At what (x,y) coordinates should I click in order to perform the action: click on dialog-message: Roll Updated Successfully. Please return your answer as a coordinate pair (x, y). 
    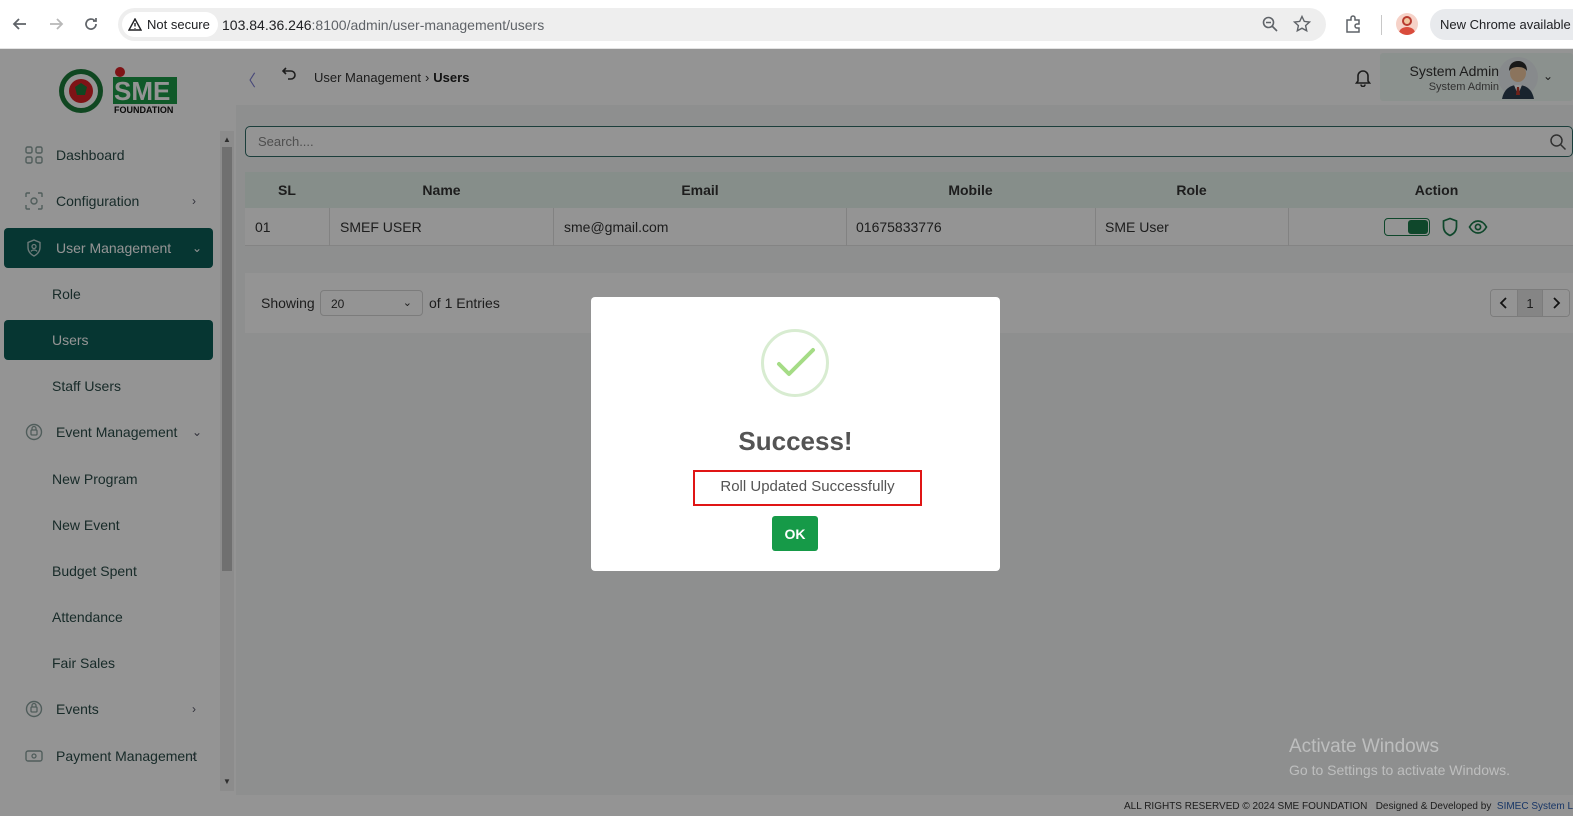
    Looking at the image, I should click on (807, 488).